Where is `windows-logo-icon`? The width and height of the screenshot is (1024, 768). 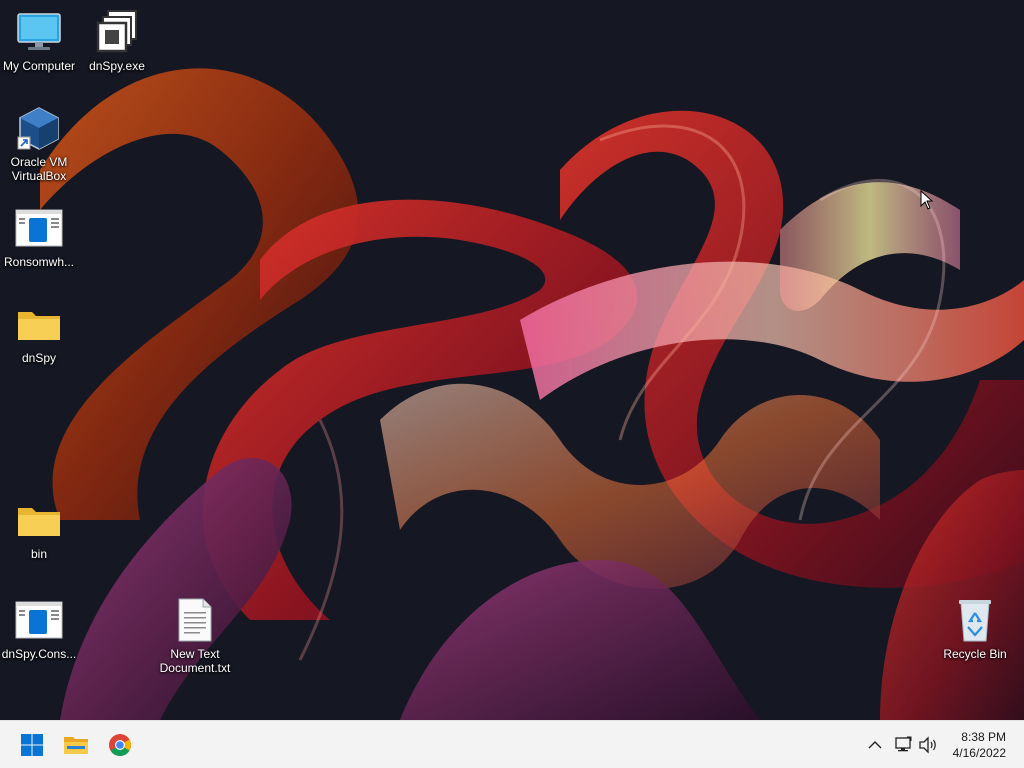 windows-logo-icon is located at coordinates (32, 745).